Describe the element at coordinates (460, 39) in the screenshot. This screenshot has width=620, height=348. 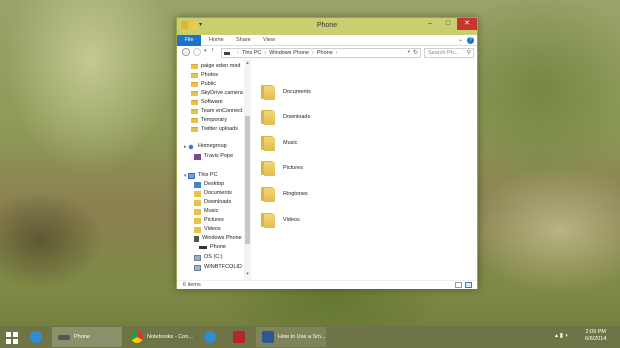
I see `expand-ribbon-icon: ⌄` at that location.